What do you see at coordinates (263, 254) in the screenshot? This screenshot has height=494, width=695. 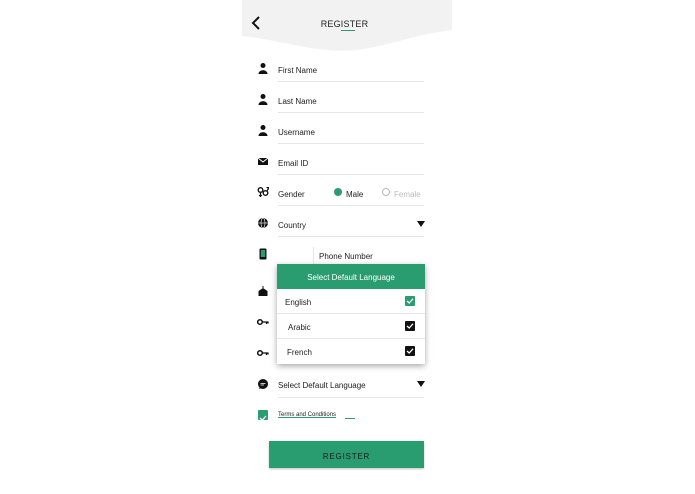 I see `phone-icon` at bounding box center [263, 254].